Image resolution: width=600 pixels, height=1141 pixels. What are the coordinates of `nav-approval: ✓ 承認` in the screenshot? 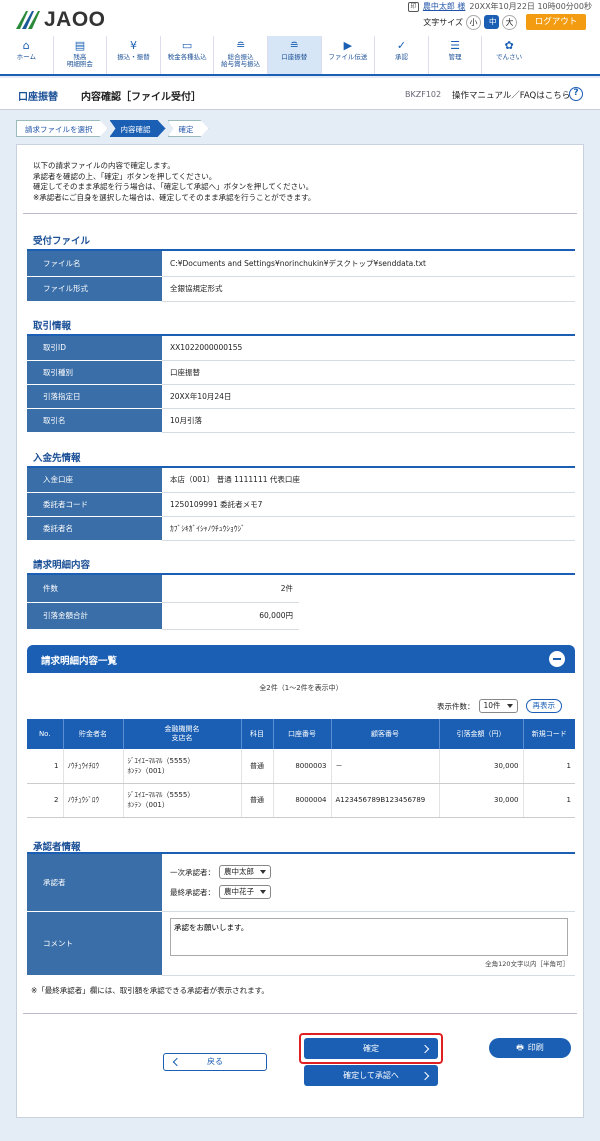 It's located at (402, 55).